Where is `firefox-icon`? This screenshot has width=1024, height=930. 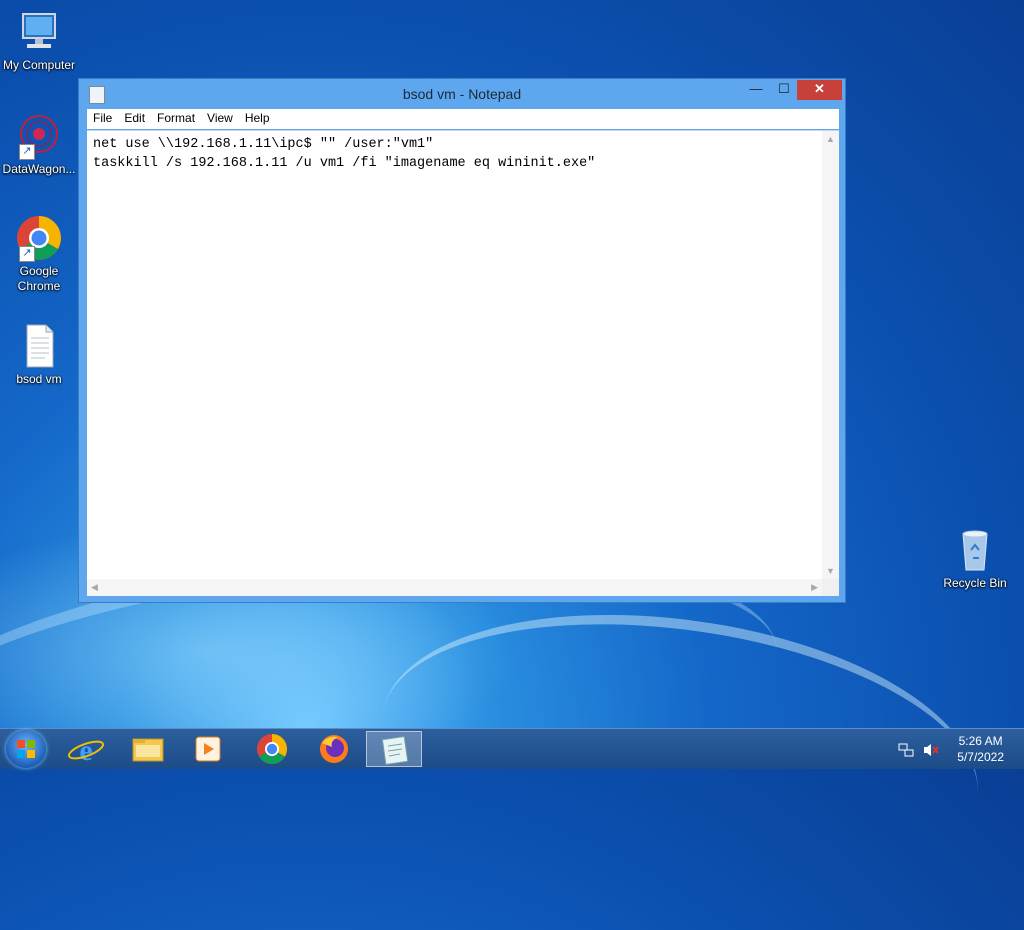
firefox-icon is located at coordinates (334, 749).